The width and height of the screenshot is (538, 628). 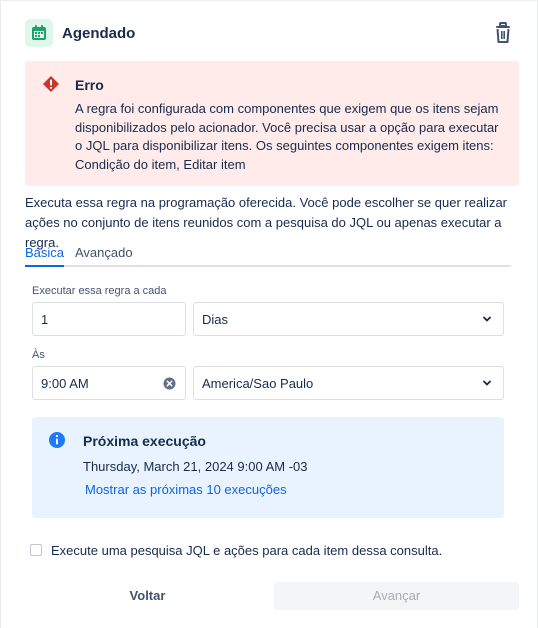 I want to click on panel-title: Agendado, so click(x=99, y=33).